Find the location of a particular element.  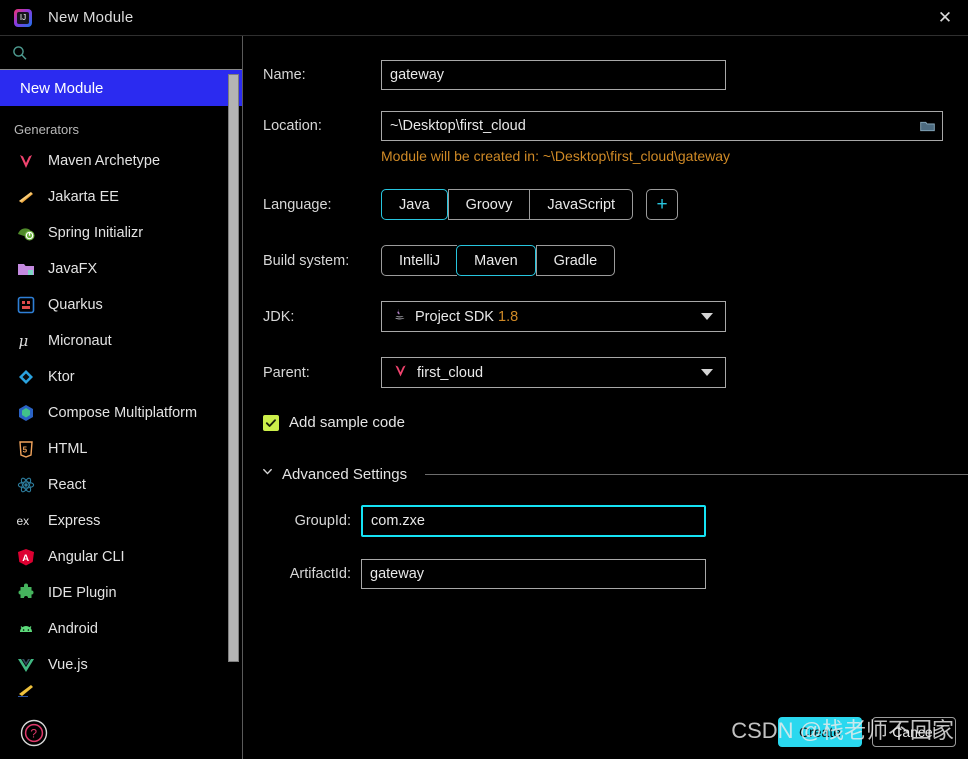

svg-text: μ is located at coordinates (24, 341).